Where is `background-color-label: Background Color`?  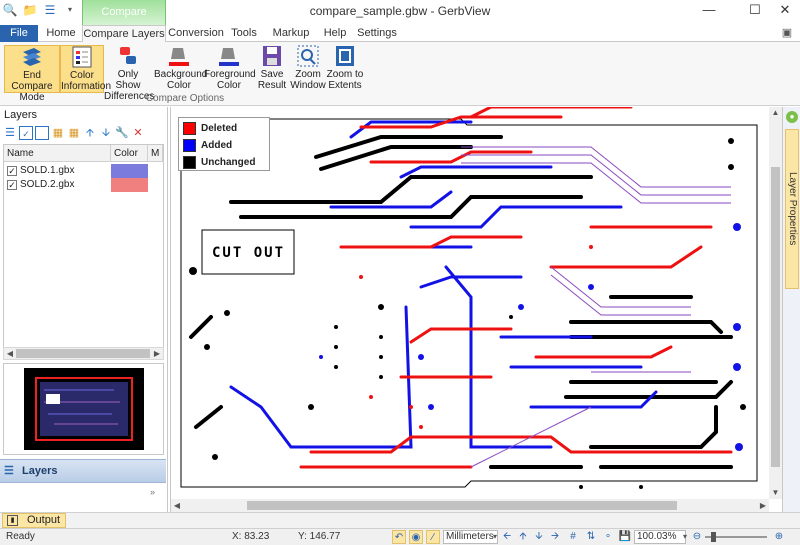 background-color-label: Background Color is located at coordinates (181, 80).